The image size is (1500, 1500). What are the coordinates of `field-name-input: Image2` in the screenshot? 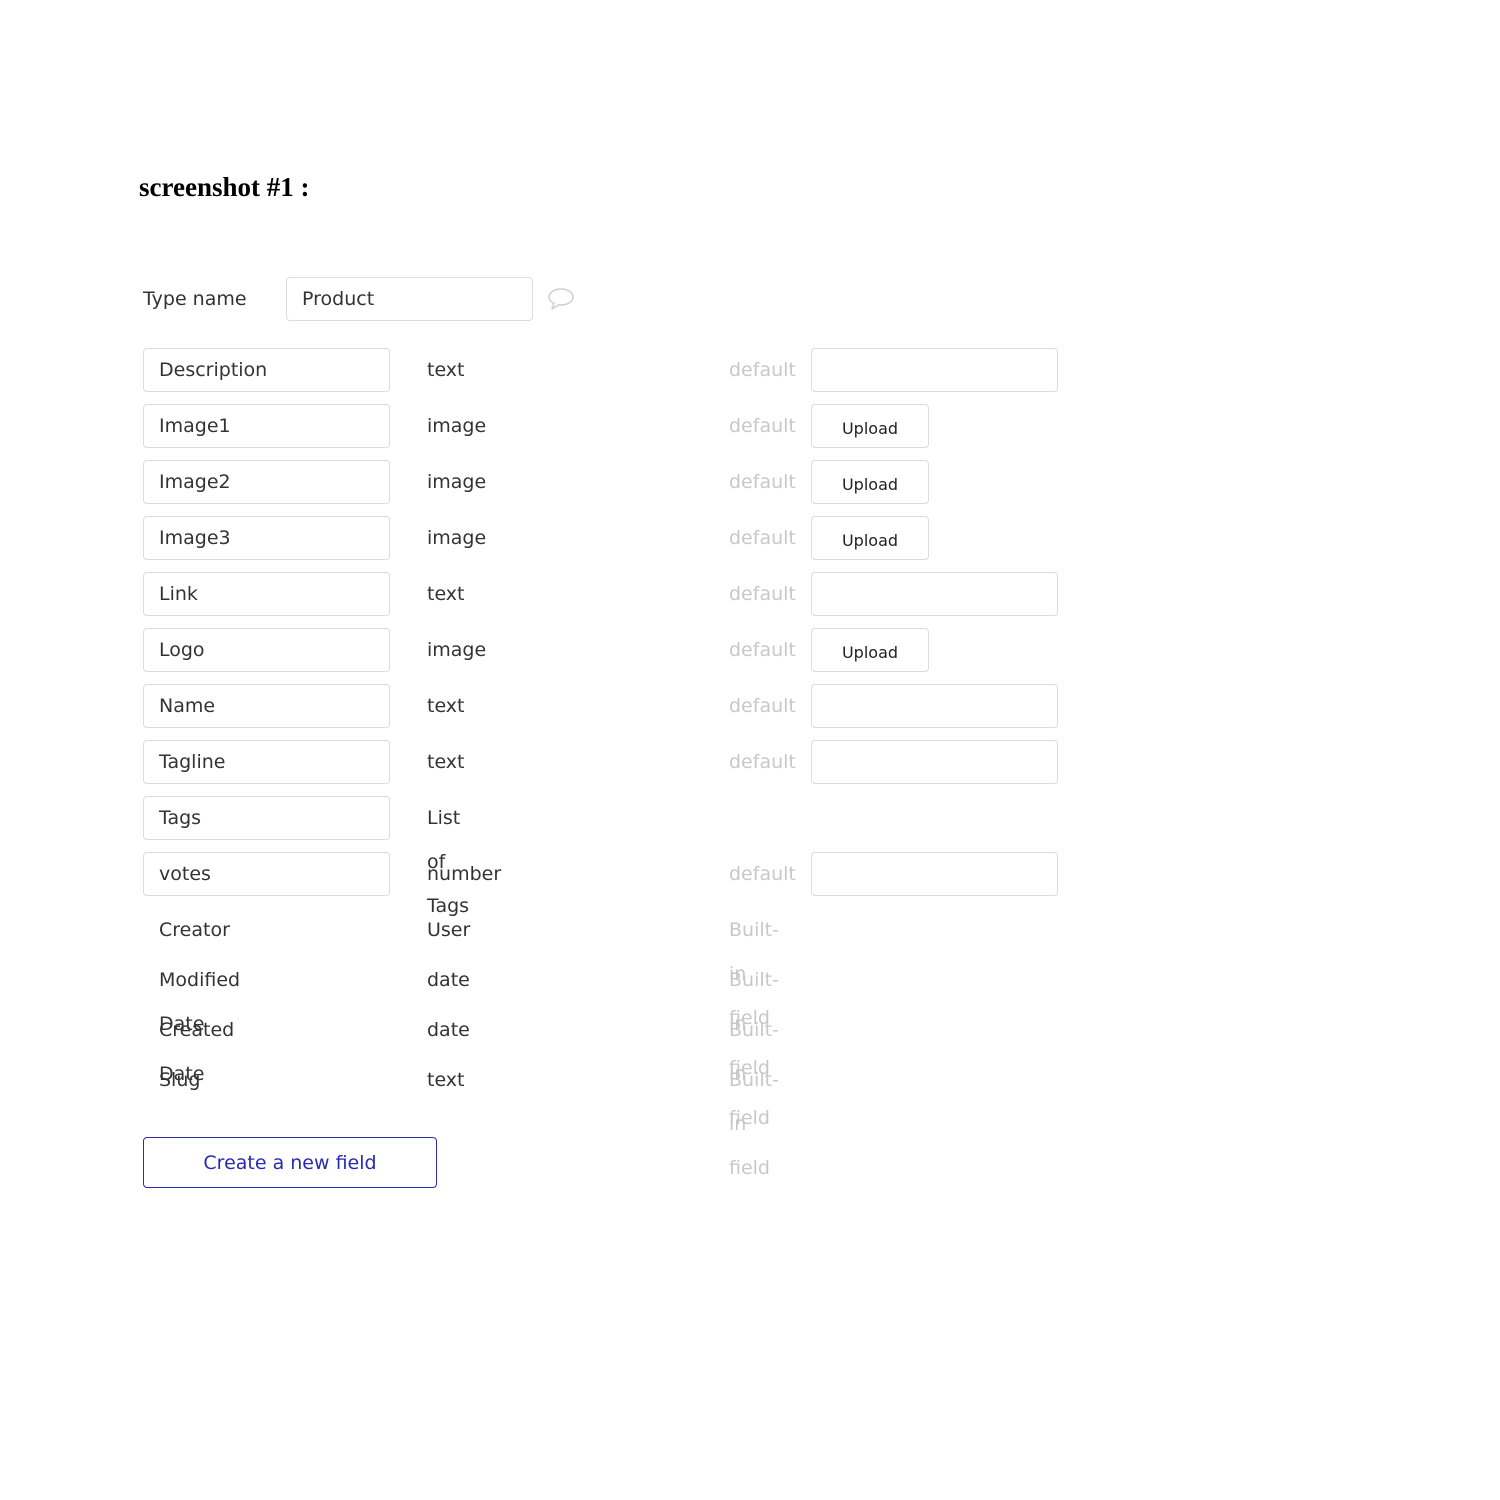 It's located at (266, 482).